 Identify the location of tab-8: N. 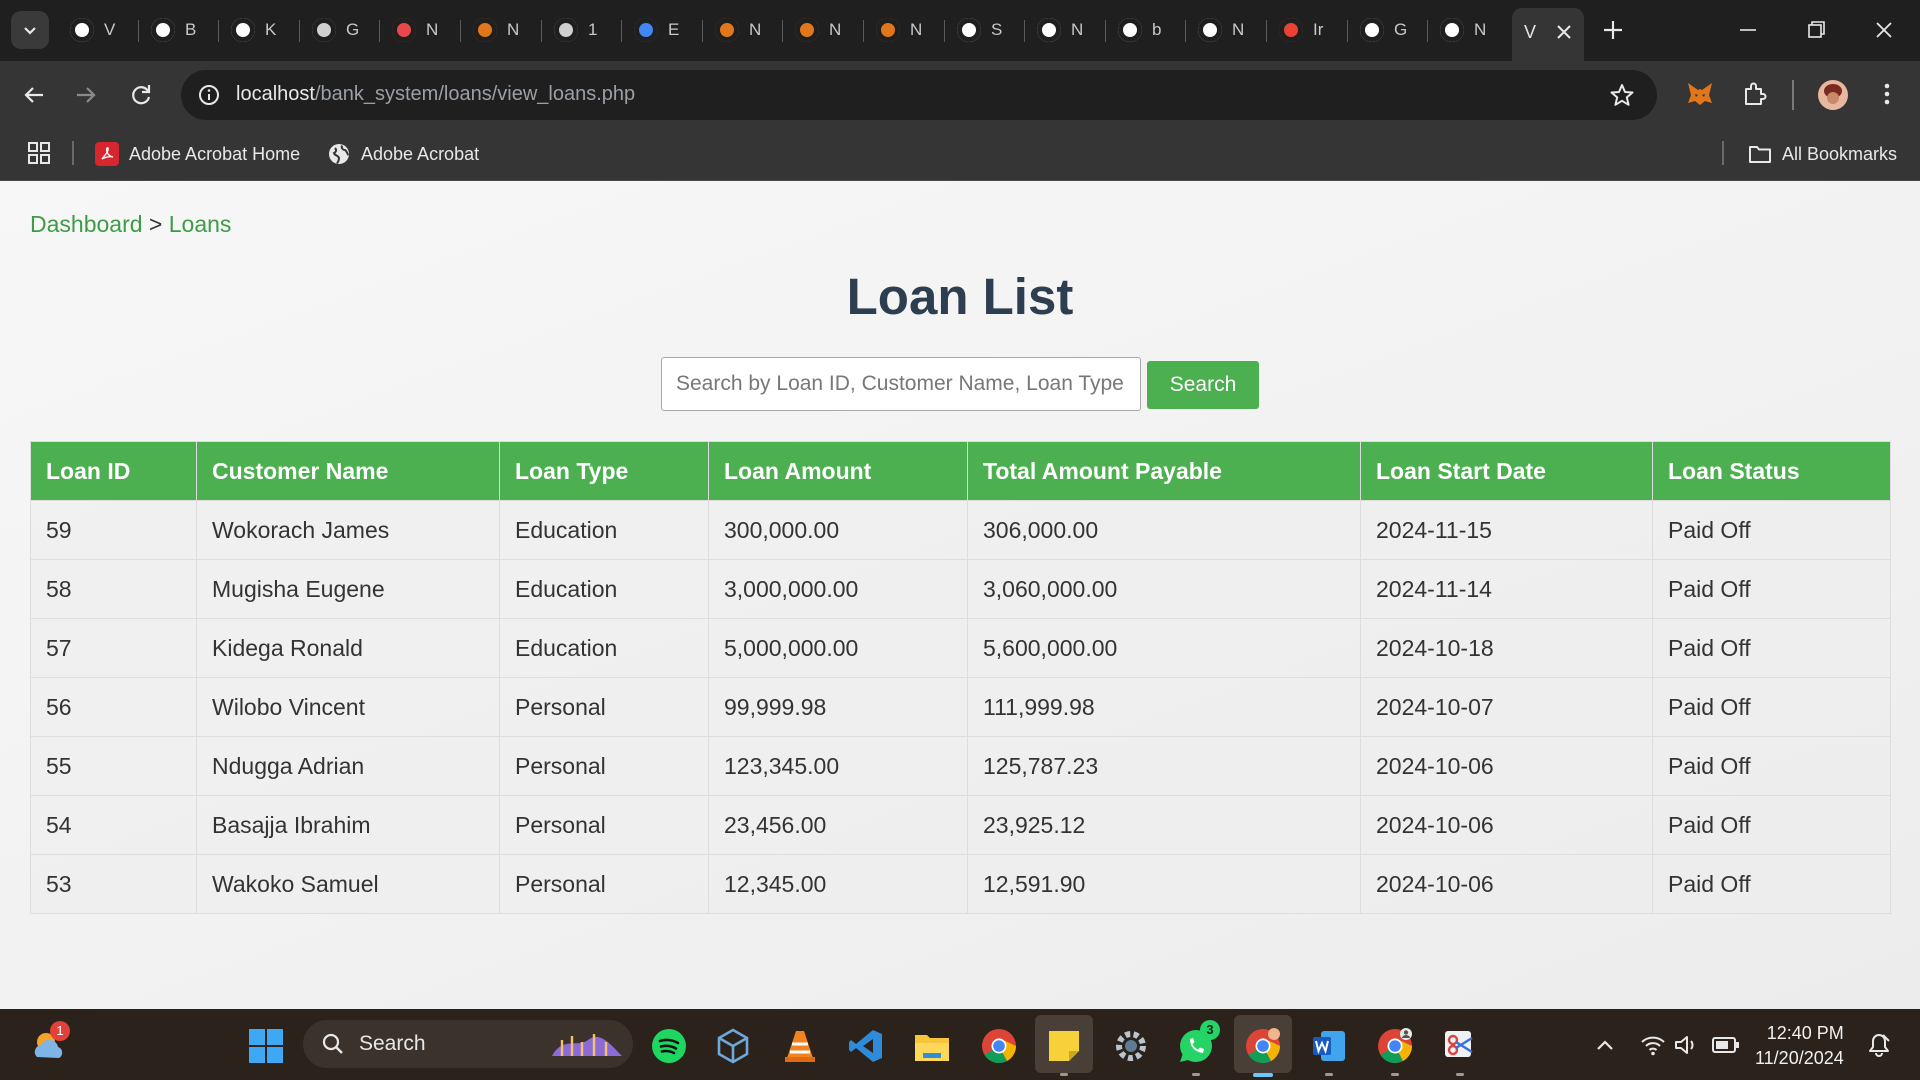
(734, 30).